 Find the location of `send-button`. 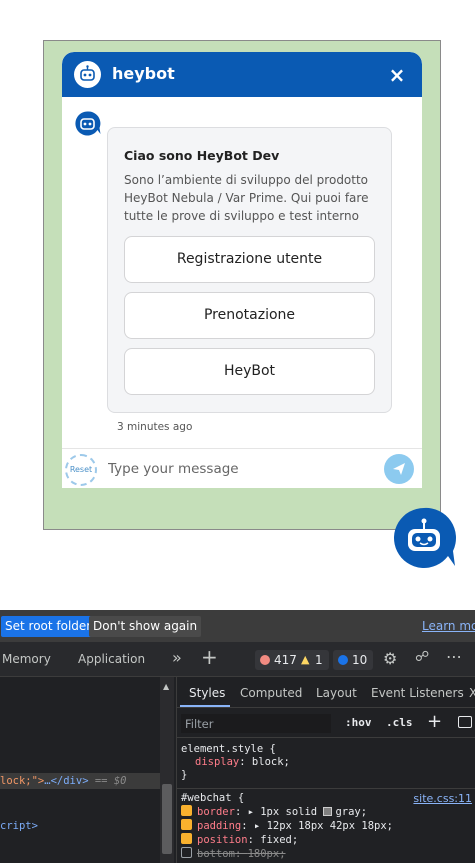

send-button is located at coordinates (399, 469).